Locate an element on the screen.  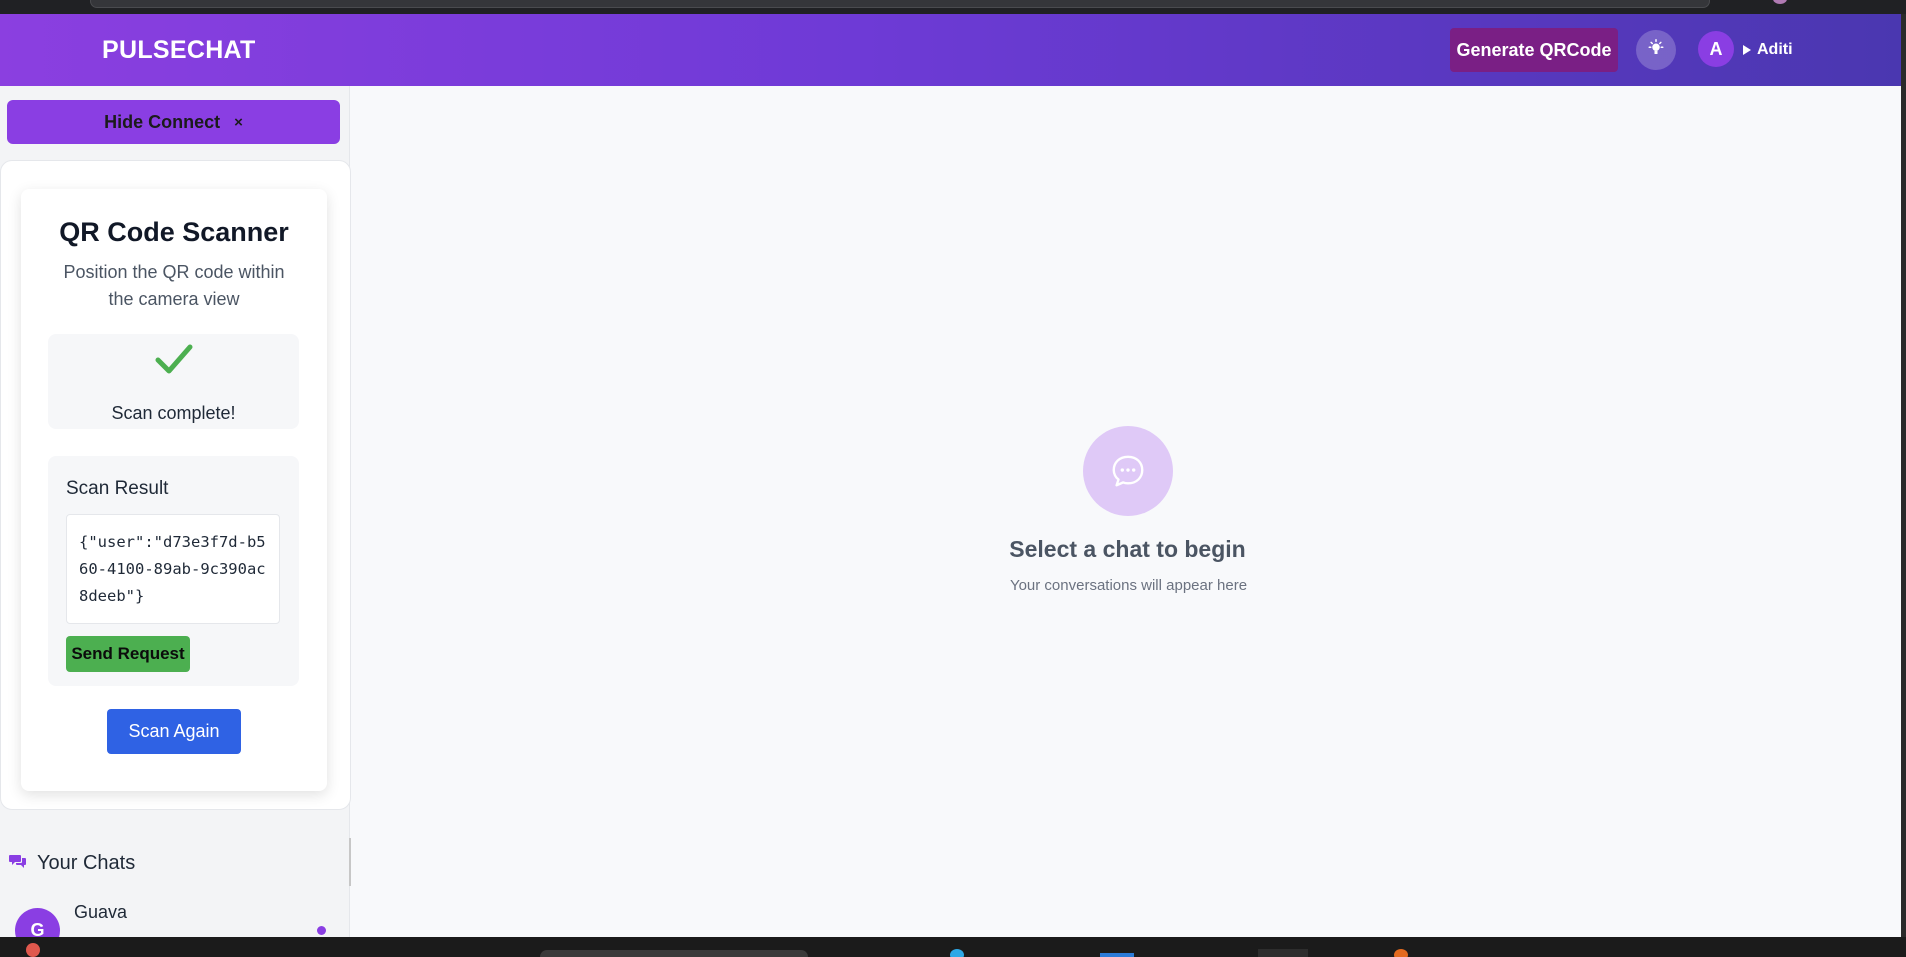
scan-again-button: Scan Again is located at coordinates (174, 731).